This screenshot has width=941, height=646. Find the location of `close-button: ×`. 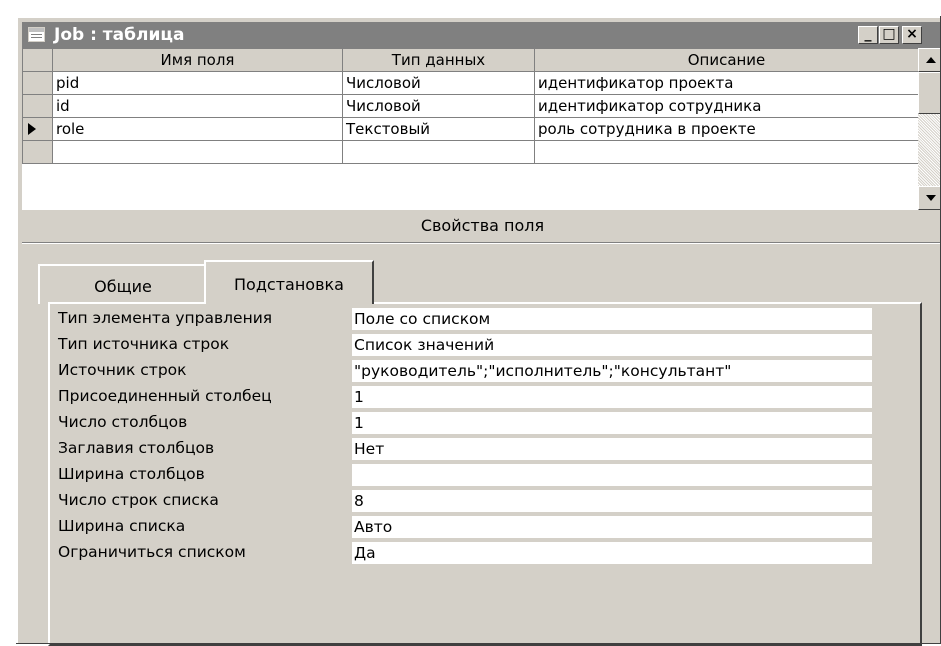

close-button: × is located at coordinates (912, 35).